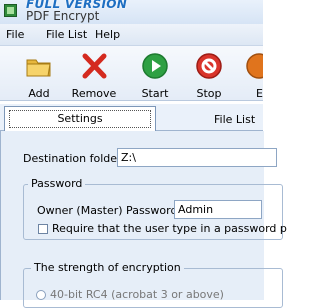 This screenshot has height=308, width=320. I want to click on partial-toolbar-button: E, so click(249, 73).